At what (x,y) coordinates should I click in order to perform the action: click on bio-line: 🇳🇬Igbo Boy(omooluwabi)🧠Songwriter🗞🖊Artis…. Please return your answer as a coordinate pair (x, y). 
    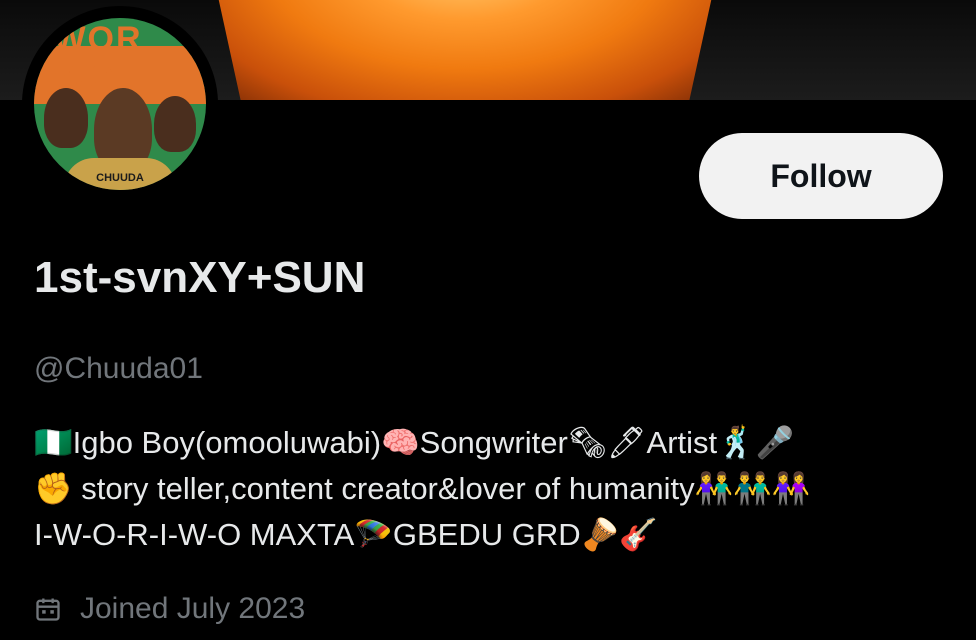
    Looking at the image, I should click on (414, 442).